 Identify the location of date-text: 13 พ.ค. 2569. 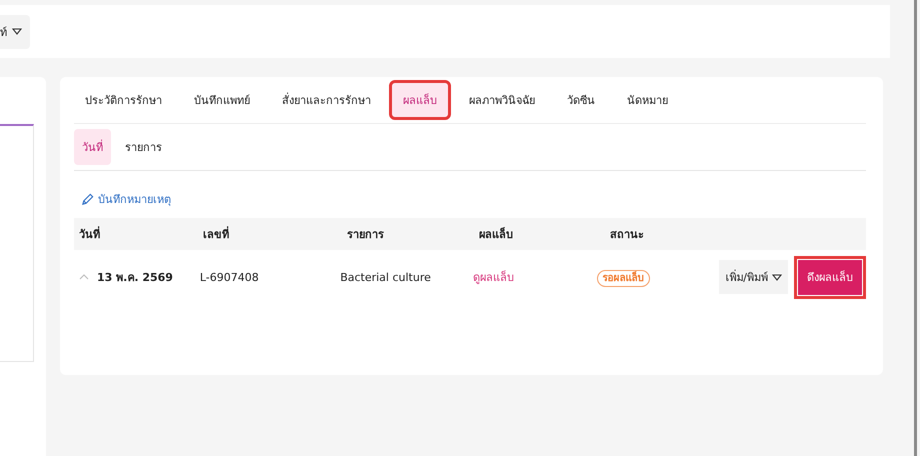
(135, 278).